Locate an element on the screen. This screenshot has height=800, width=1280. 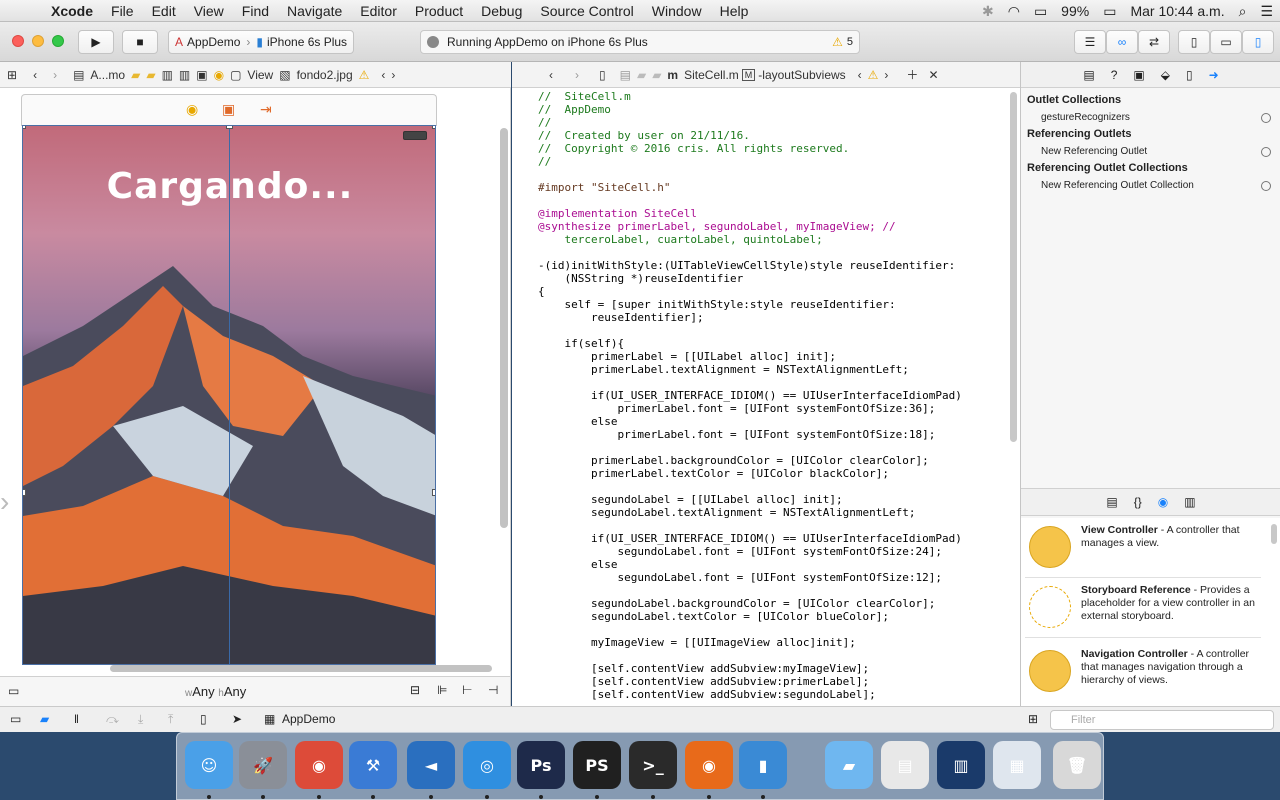
close-editor-icon: ✕ is located at coordinates (933, 75).